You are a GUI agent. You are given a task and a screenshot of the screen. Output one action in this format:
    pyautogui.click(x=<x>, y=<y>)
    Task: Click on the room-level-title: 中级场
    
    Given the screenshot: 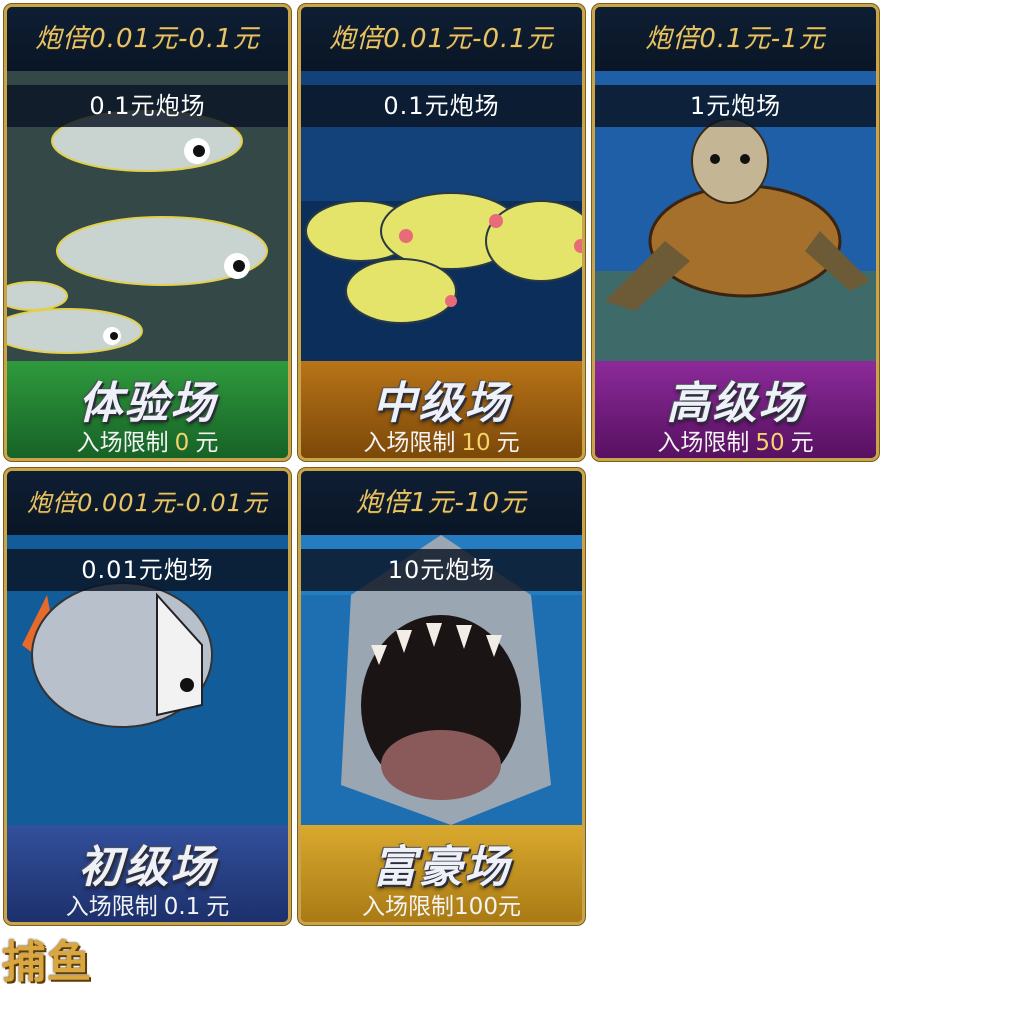 What is the action you would take?
    pyautogui.click(x=441, y=403)
    